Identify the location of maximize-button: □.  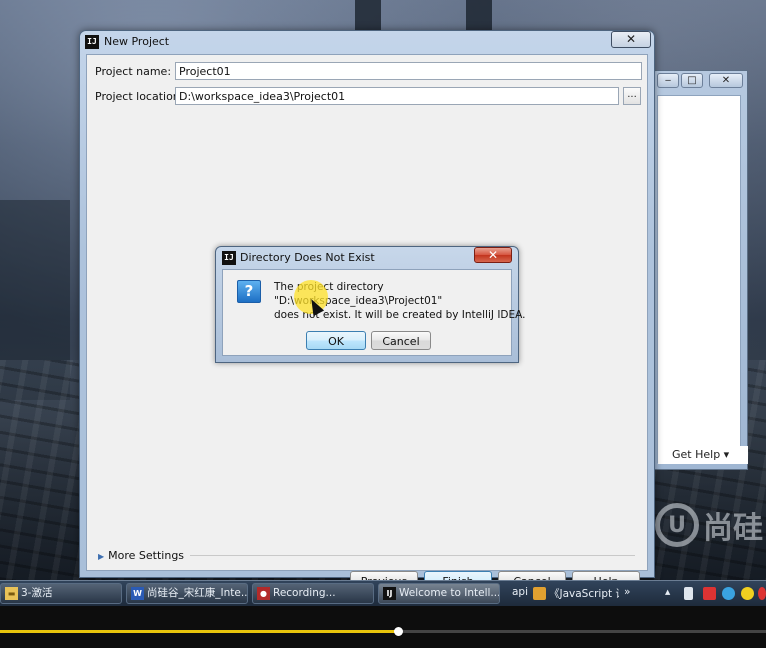
(692, 80).